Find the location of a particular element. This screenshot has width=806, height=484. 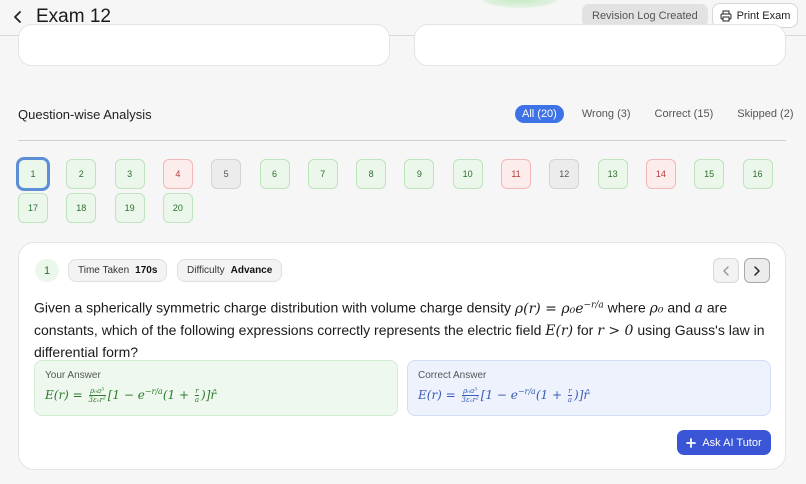

question-button: 12 is located at coordinates (564, 174).